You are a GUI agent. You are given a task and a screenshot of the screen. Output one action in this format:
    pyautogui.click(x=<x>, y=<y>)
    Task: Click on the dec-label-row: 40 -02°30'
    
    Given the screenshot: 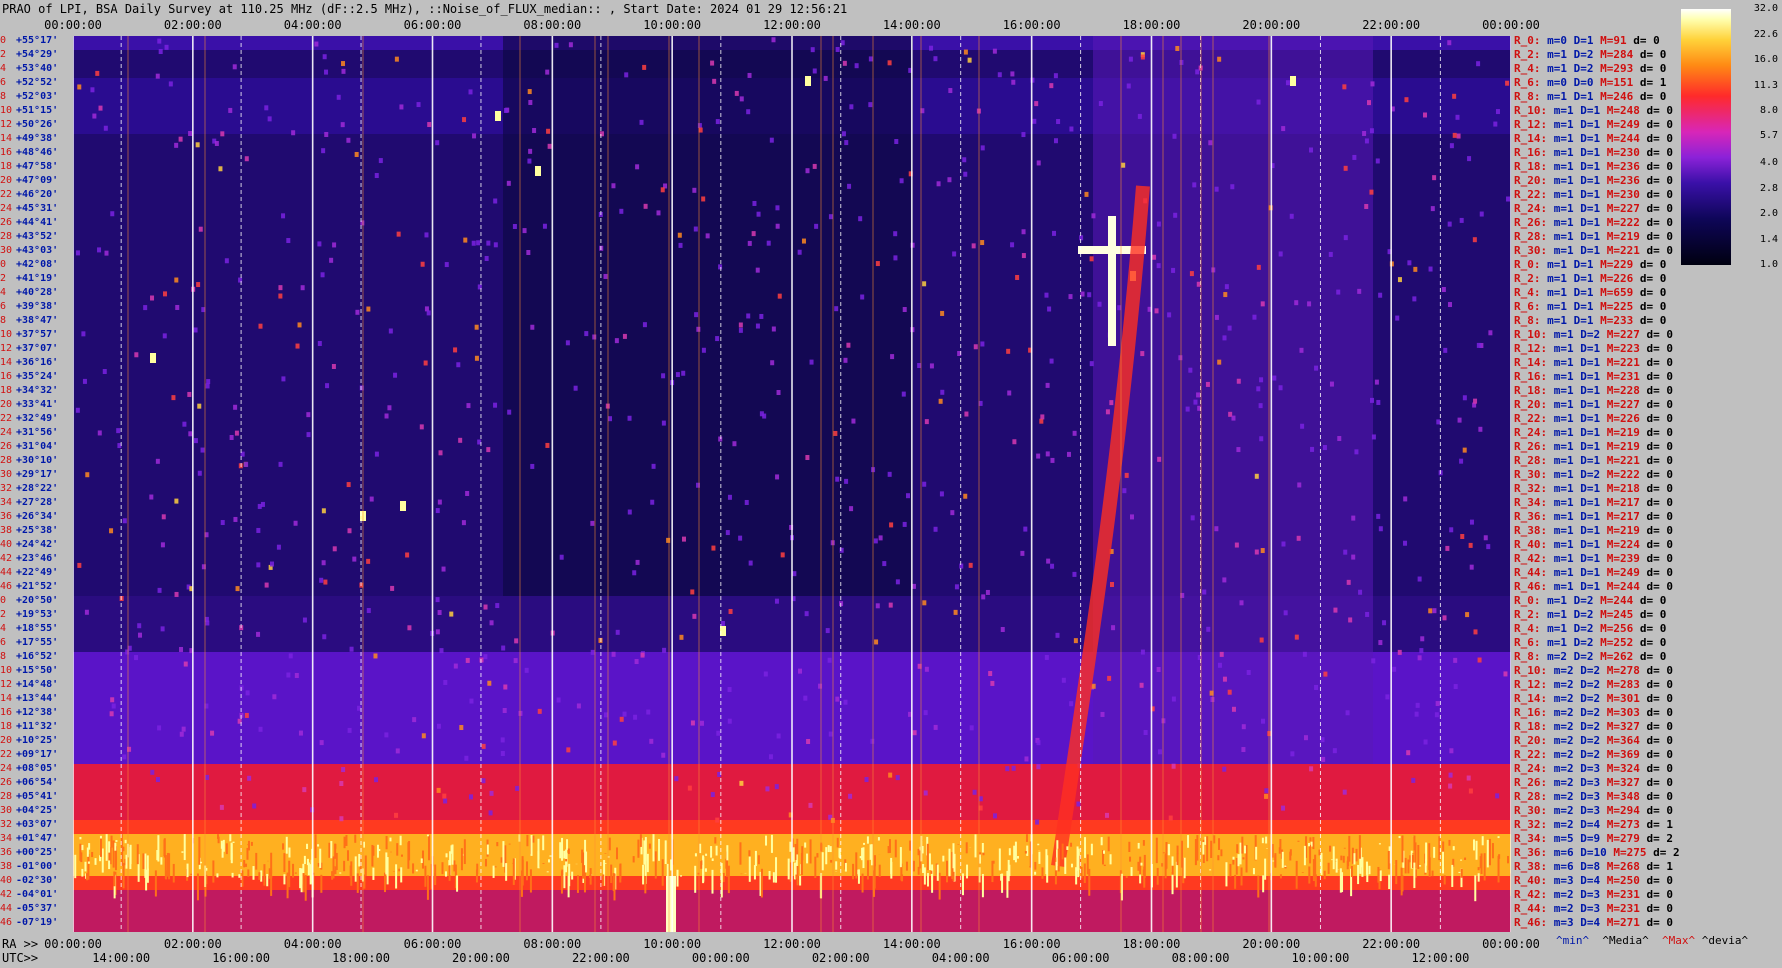 What is the action you would take?
    pyautogui.click(x=29, y=881)
    